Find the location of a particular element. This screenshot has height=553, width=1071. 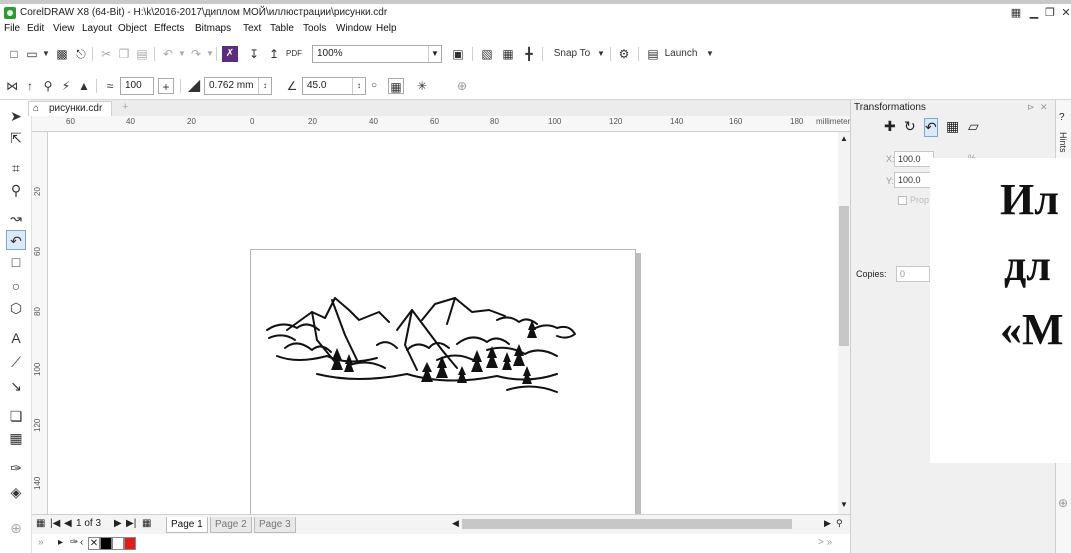

menu-view: View is located at coordinates (64, 28).